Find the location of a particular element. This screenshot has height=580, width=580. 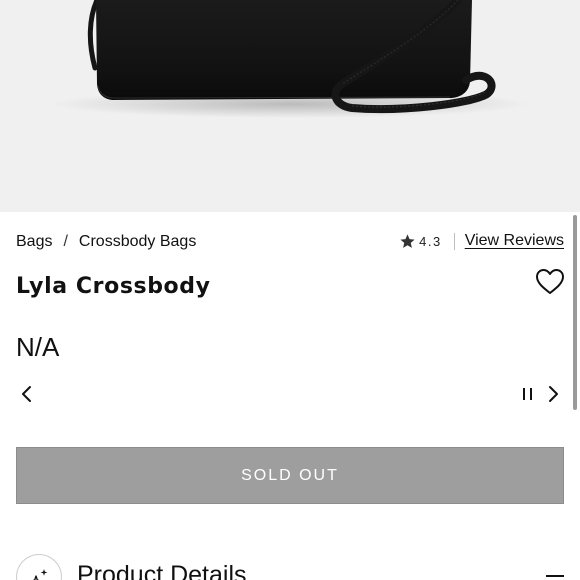

sold-out-button: SOLD OUT is located at coordinates (290, 475).